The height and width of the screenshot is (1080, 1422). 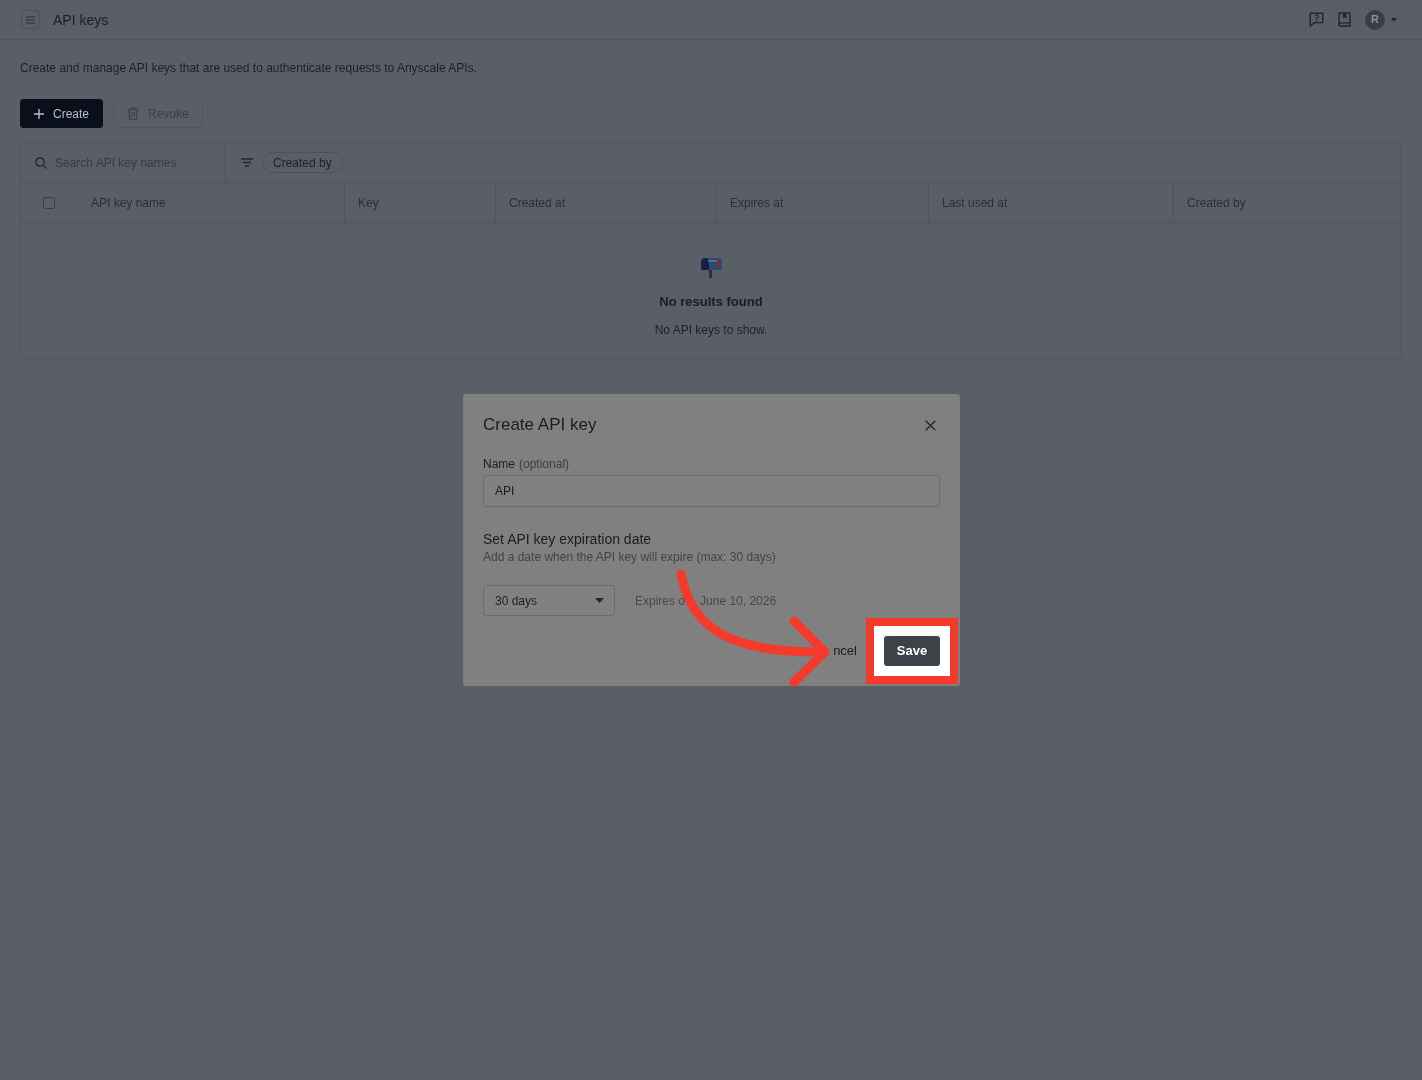 I want to click on close-icon, so click(x=930, y=425).